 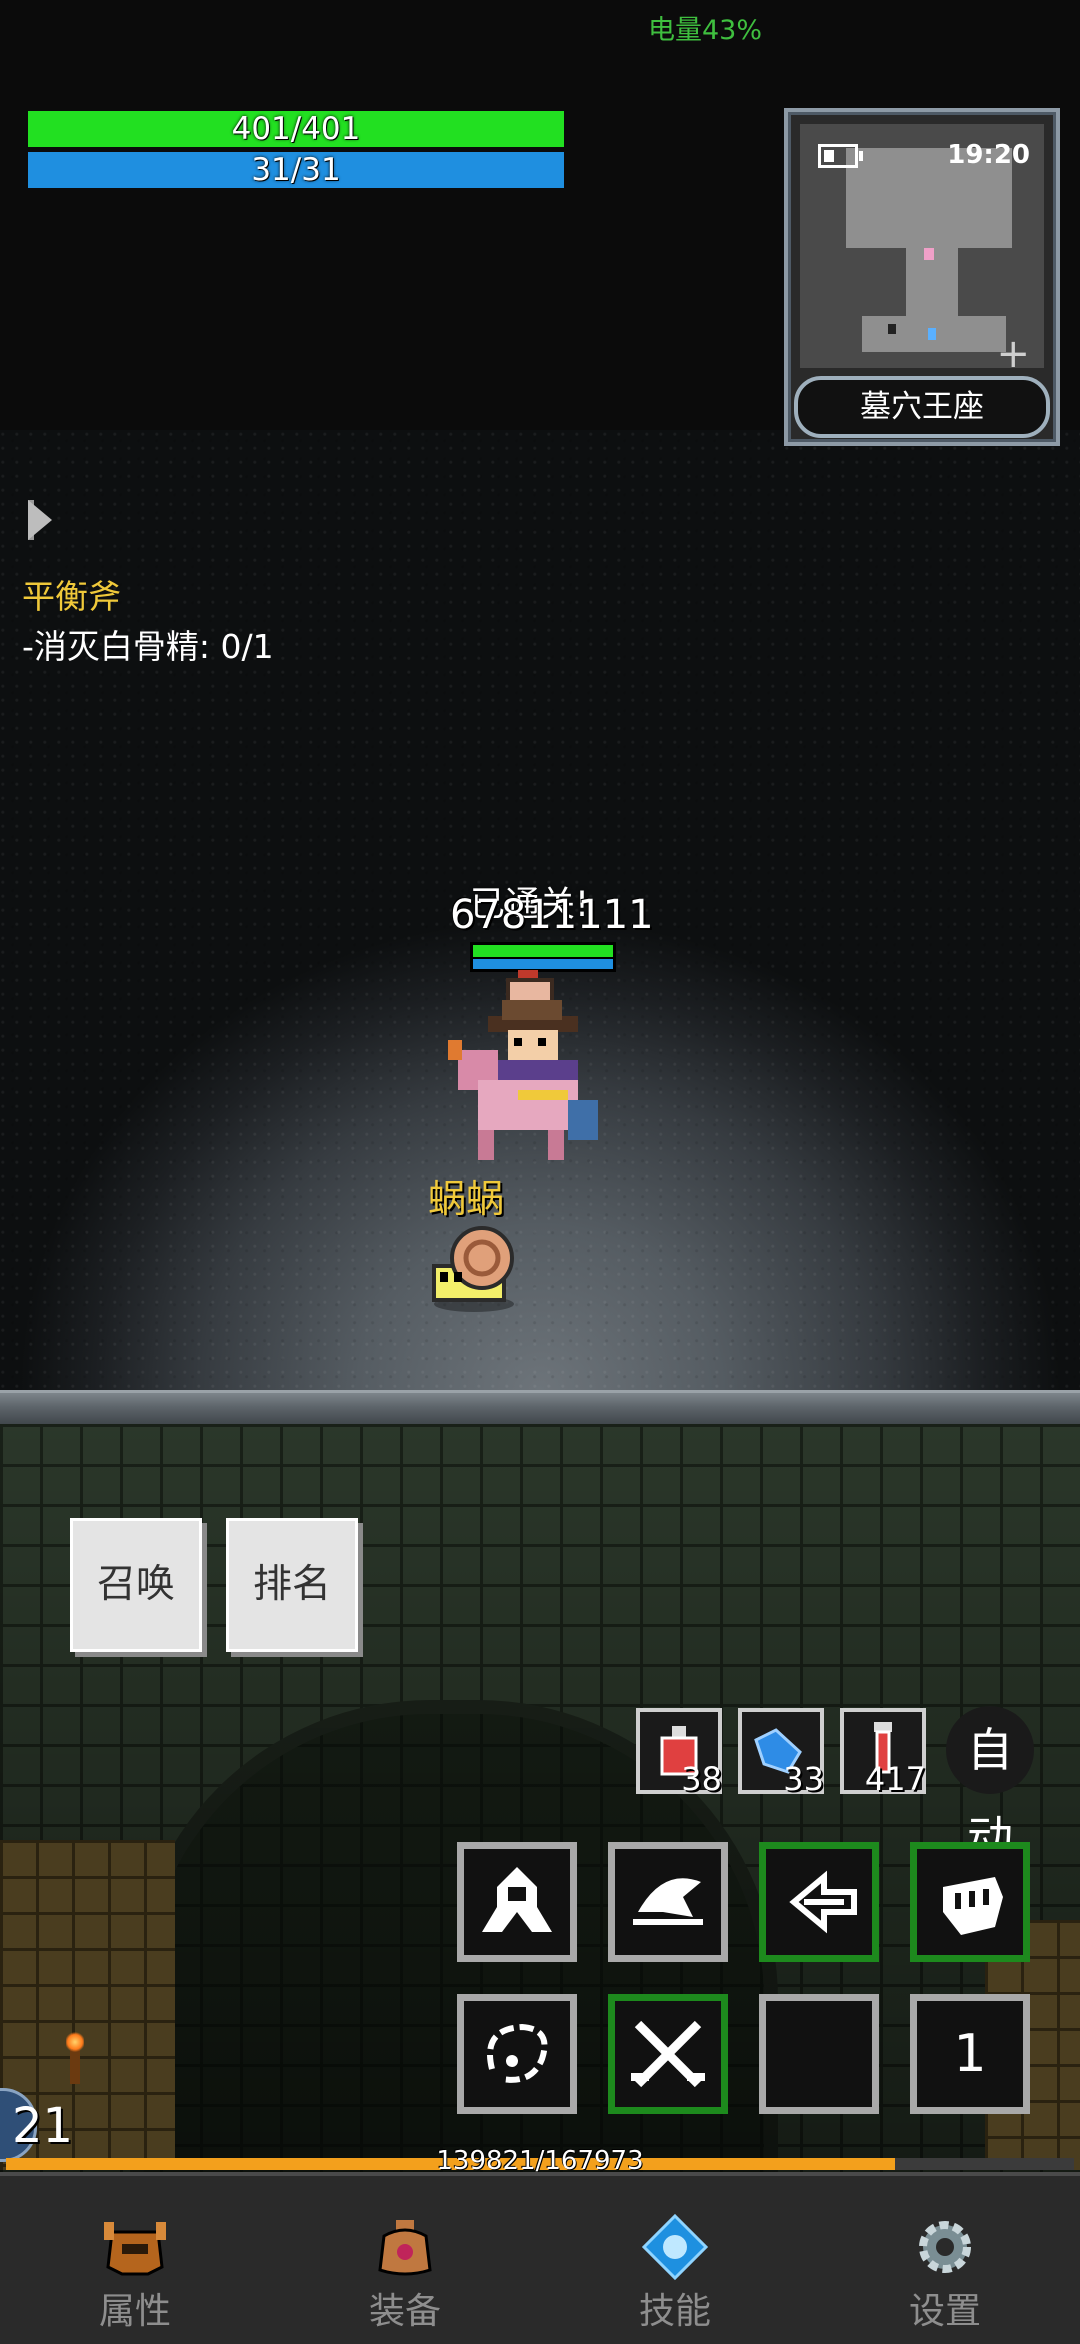 I want to click on vial-count: 417, so click(x=895, y=1779).